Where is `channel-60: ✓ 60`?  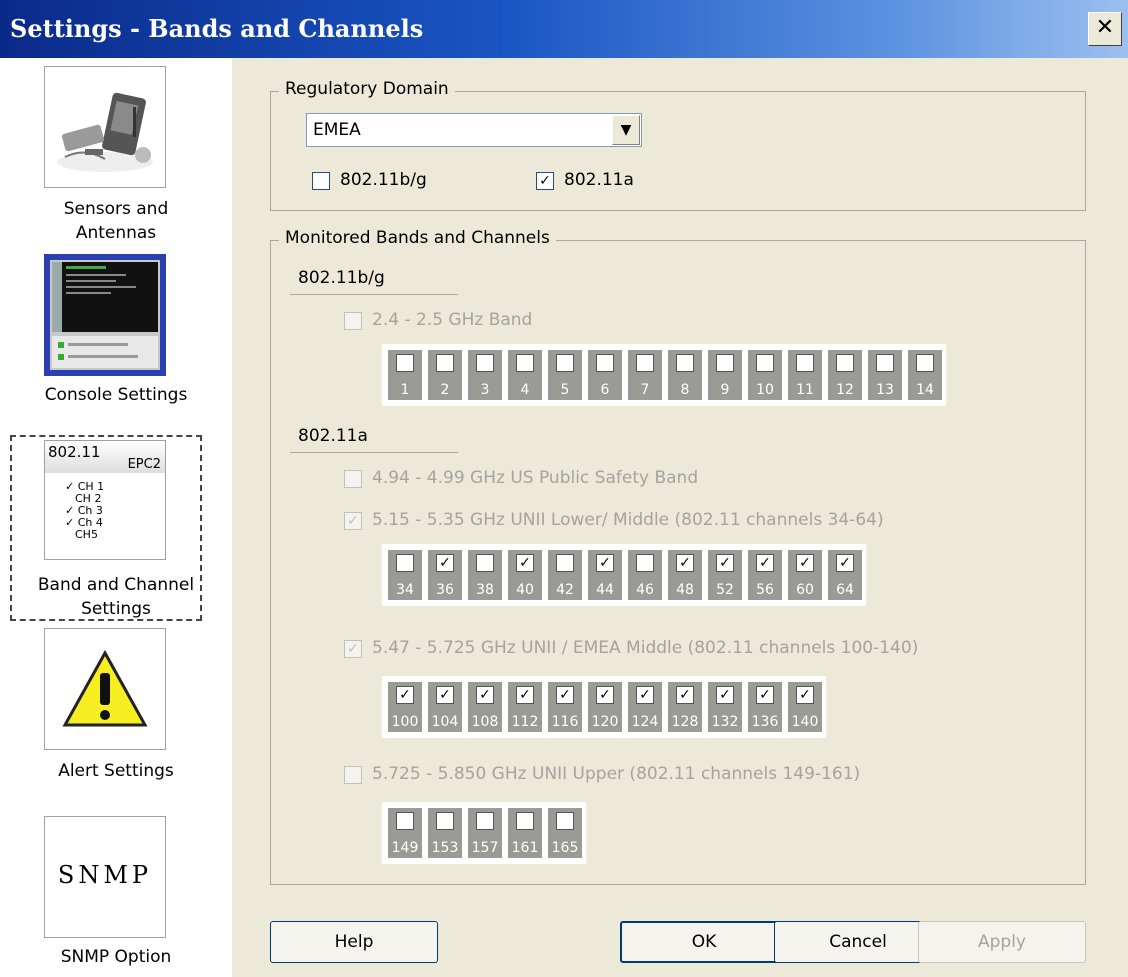
channel-60: ✓ 60 is located at coordinates (805, 575).